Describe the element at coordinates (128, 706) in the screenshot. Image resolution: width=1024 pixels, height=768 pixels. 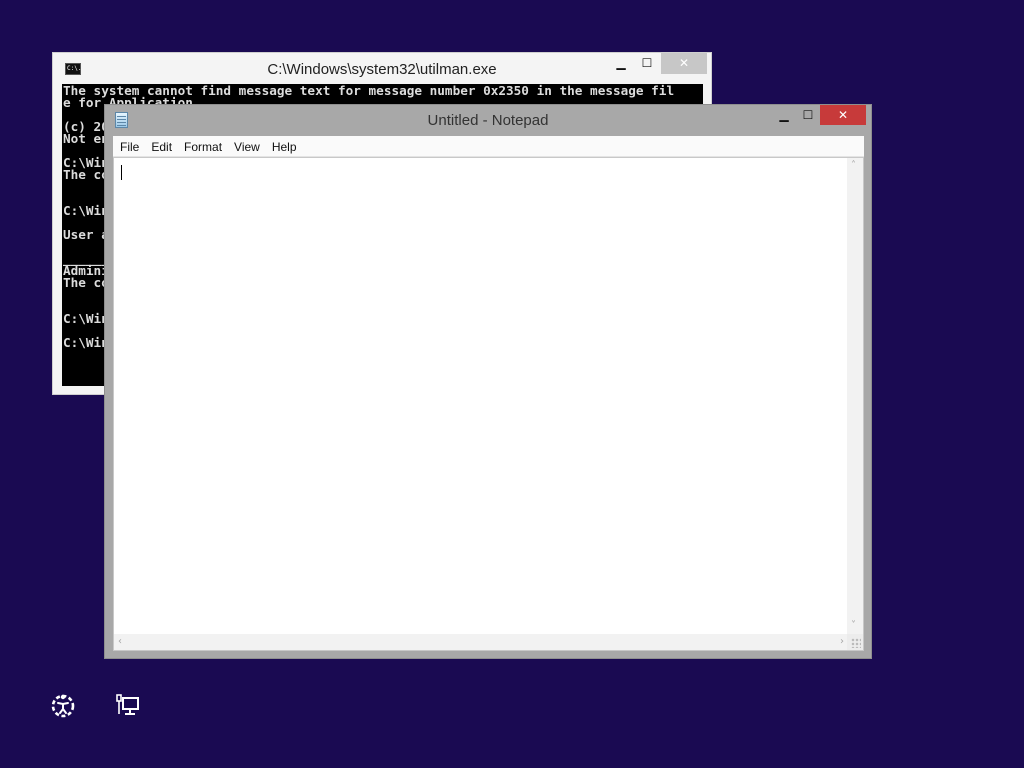
I see `network-icon` at that location.